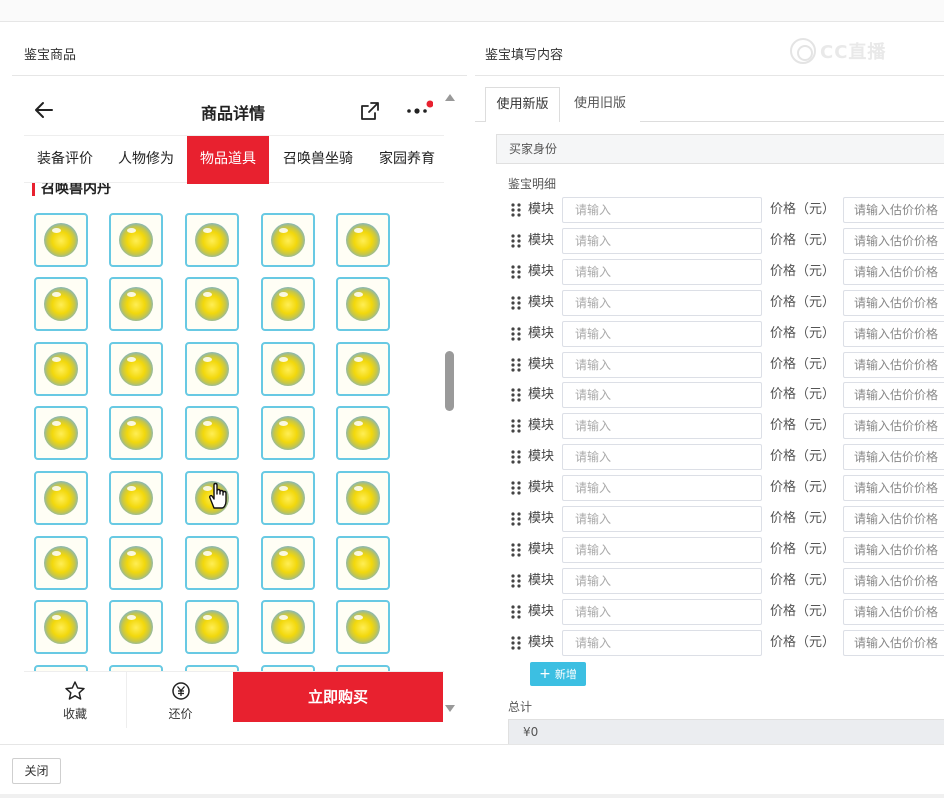 This screenshot has height=798, width=944. What do you see at coordinates (449, 381) in the screenshot?
I see `scrollbar-thumb` at bounding box center [449, 381].